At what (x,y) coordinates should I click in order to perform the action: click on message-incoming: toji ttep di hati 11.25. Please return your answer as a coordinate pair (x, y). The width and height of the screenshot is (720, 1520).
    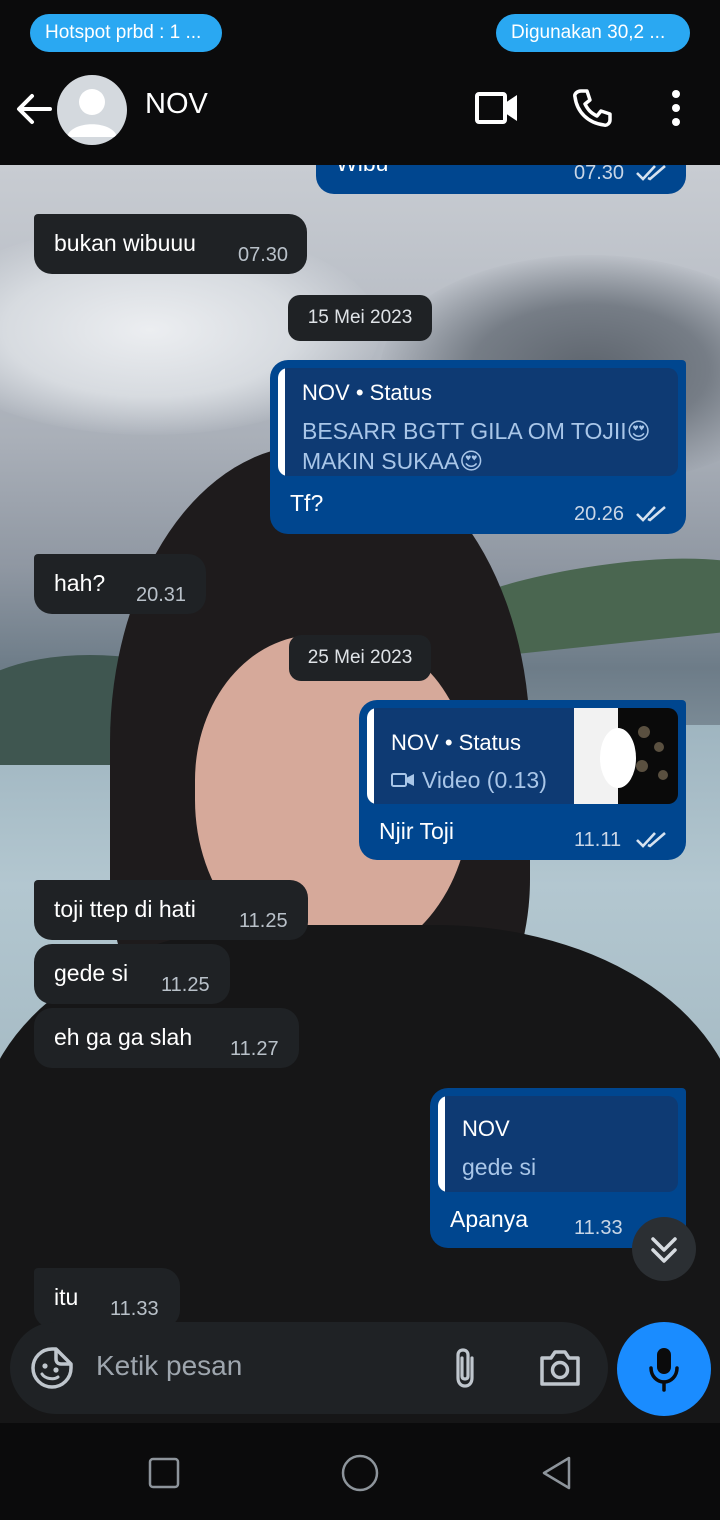
    Looking at the image, I should click on (171, 910).